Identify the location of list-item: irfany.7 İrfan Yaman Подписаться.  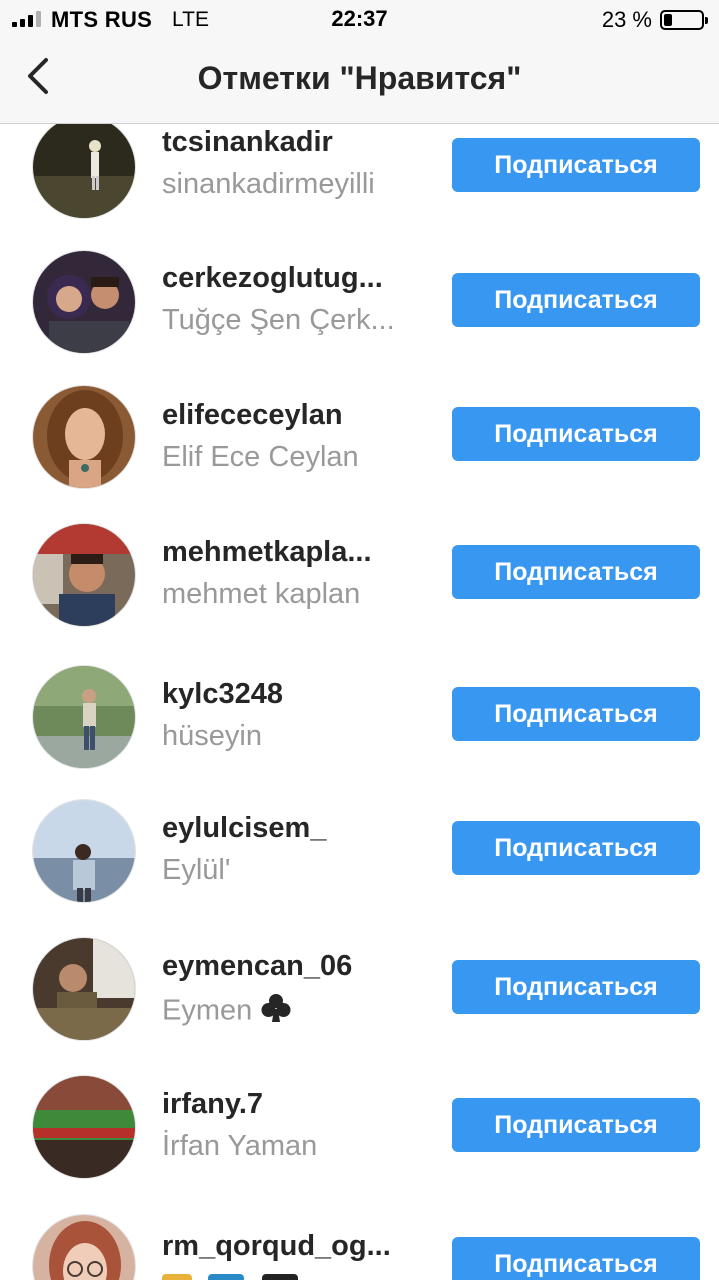
(359, 1127).